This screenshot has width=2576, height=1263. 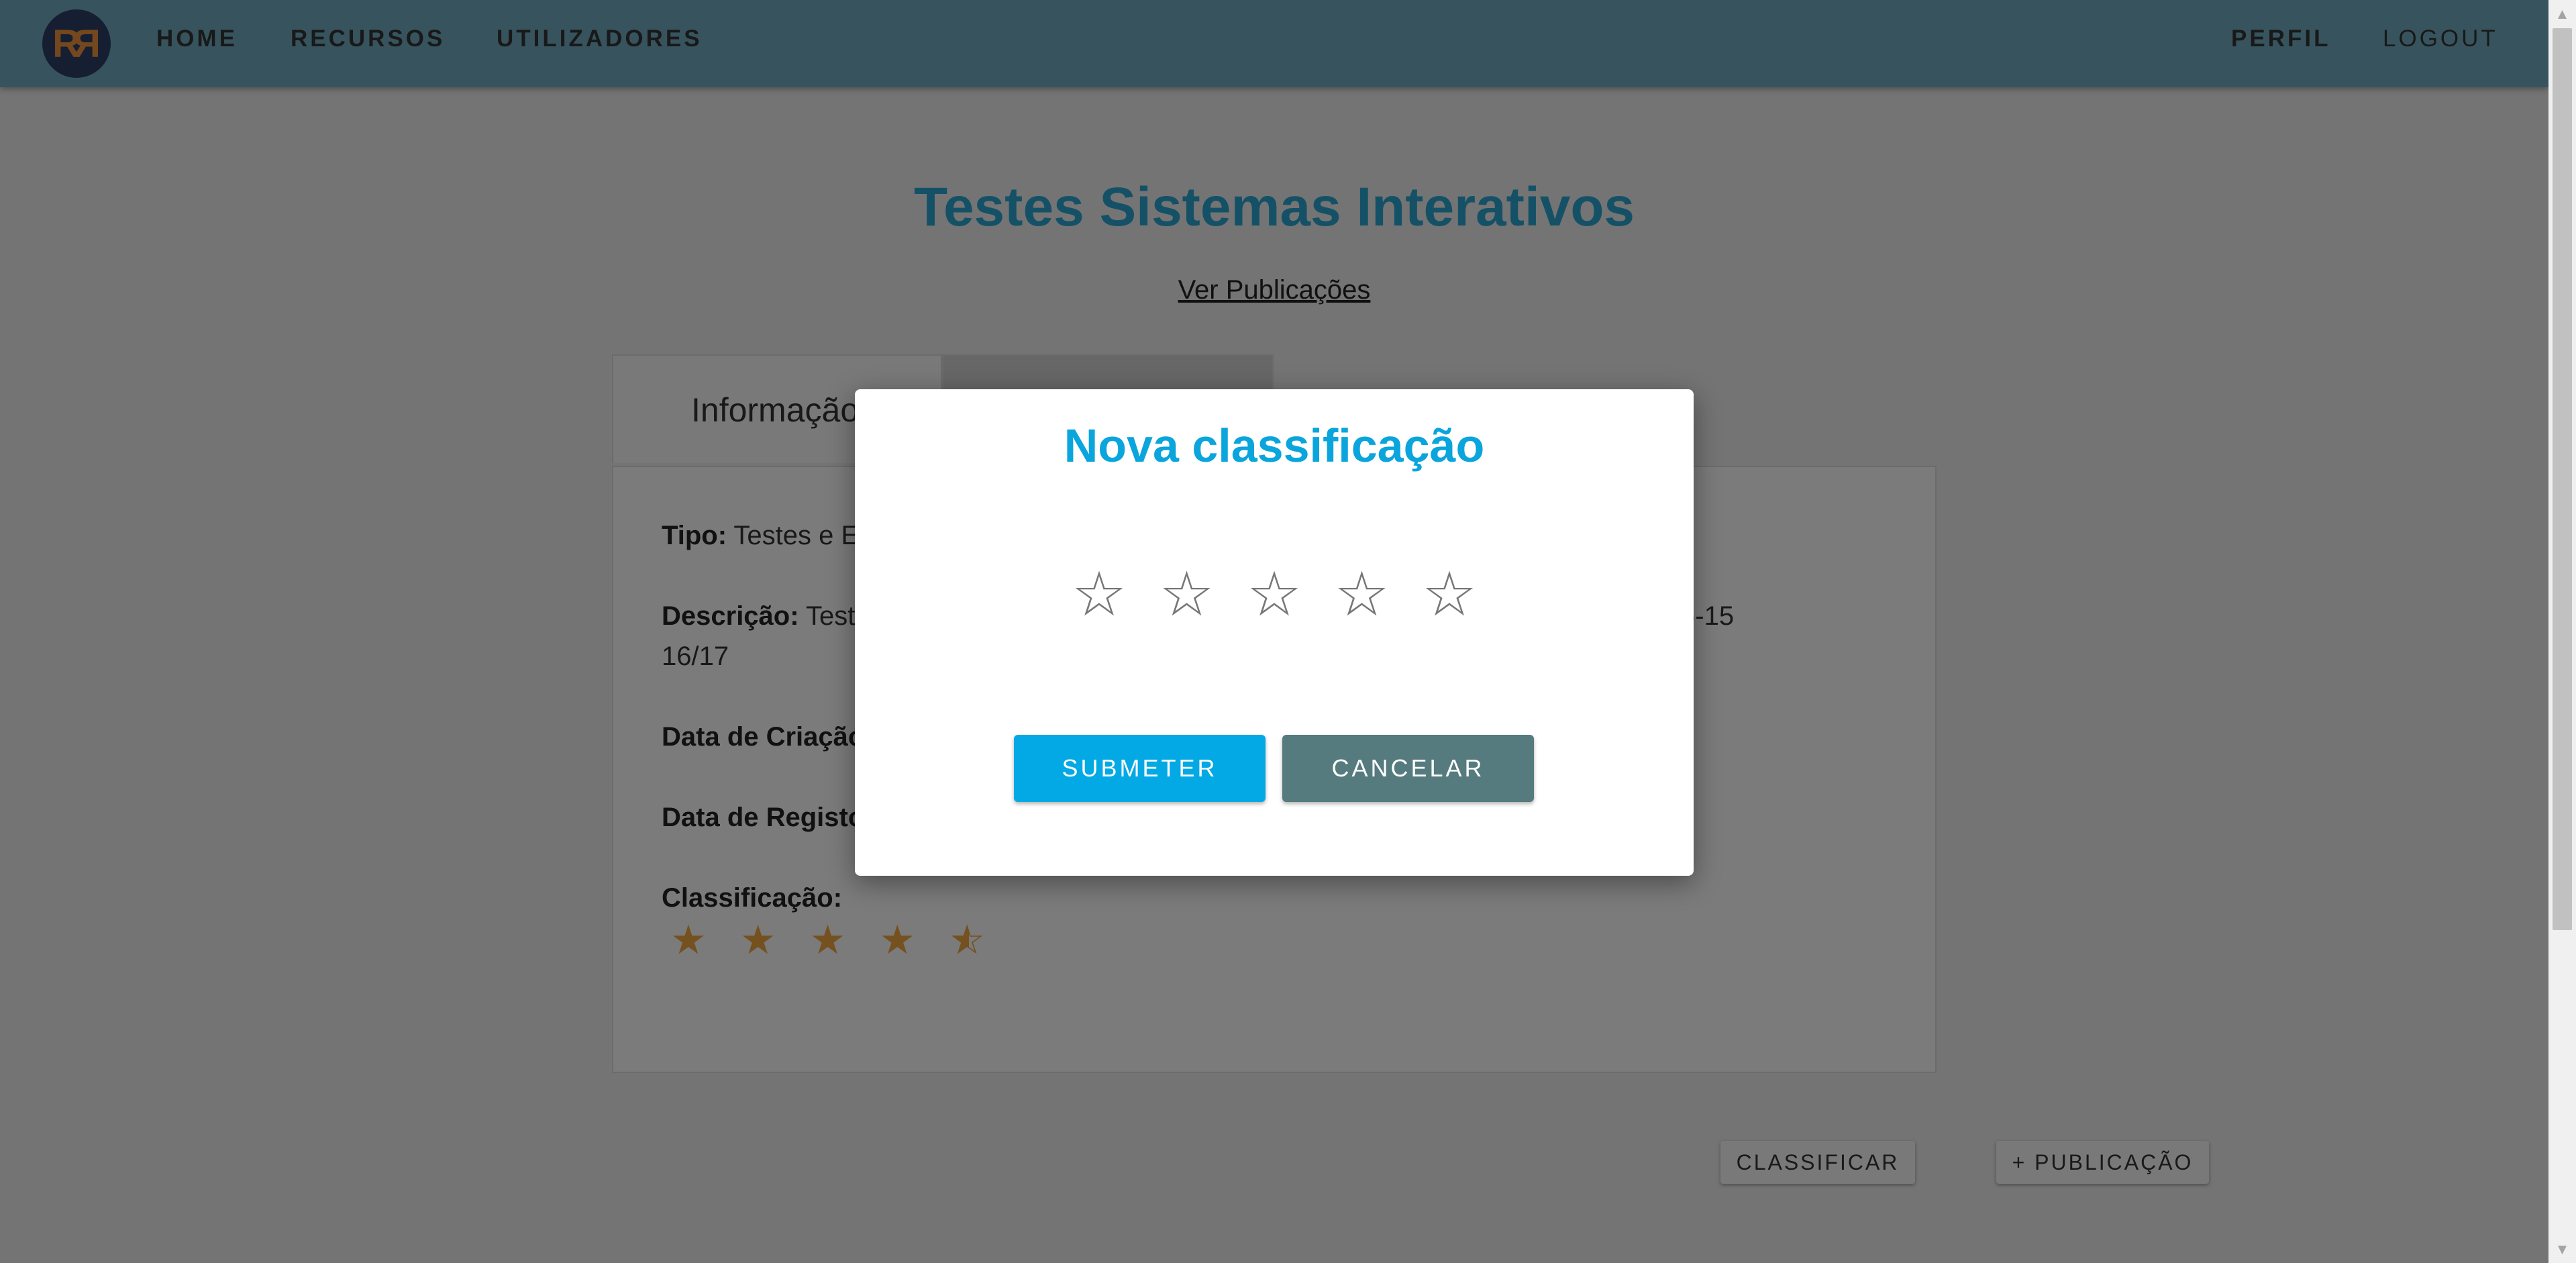 I want to click on scroll-down-arrow-icon: ▼, so click(x=2562, y=1249).